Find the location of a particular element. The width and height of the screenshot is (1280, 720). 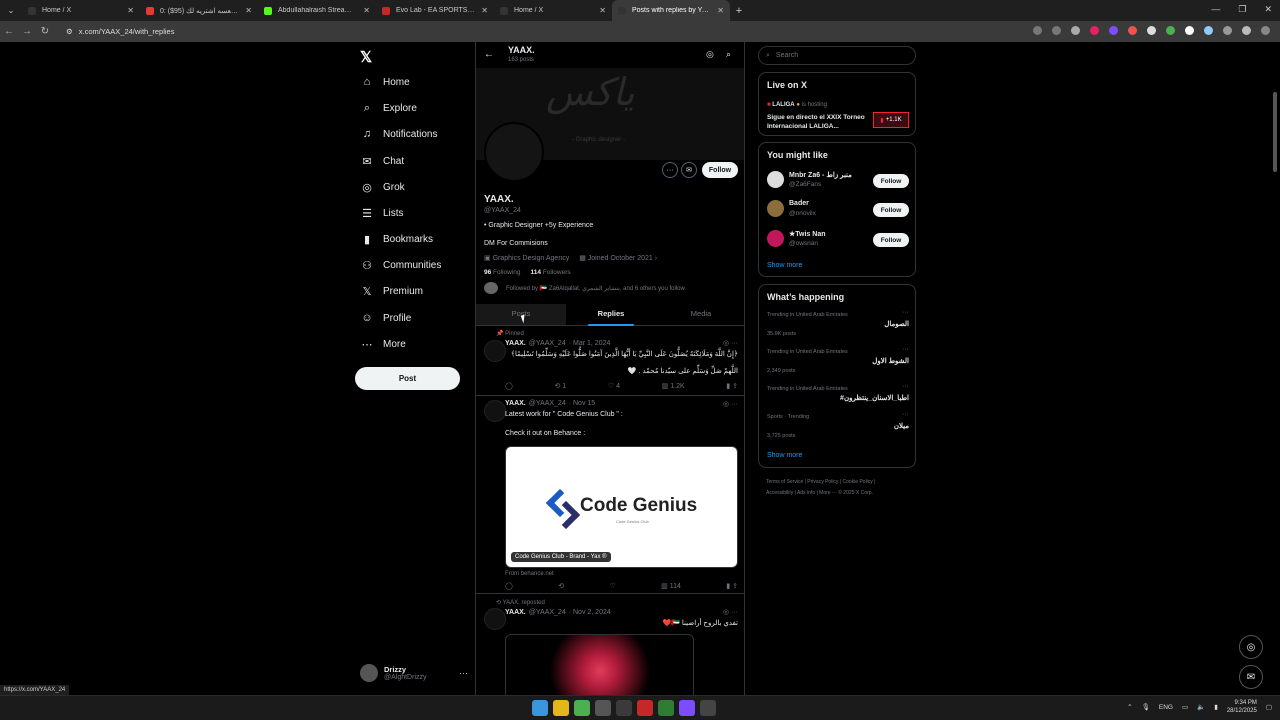

tweet-date: · Mar 1, 2024 is located at coordinates (590, 343).